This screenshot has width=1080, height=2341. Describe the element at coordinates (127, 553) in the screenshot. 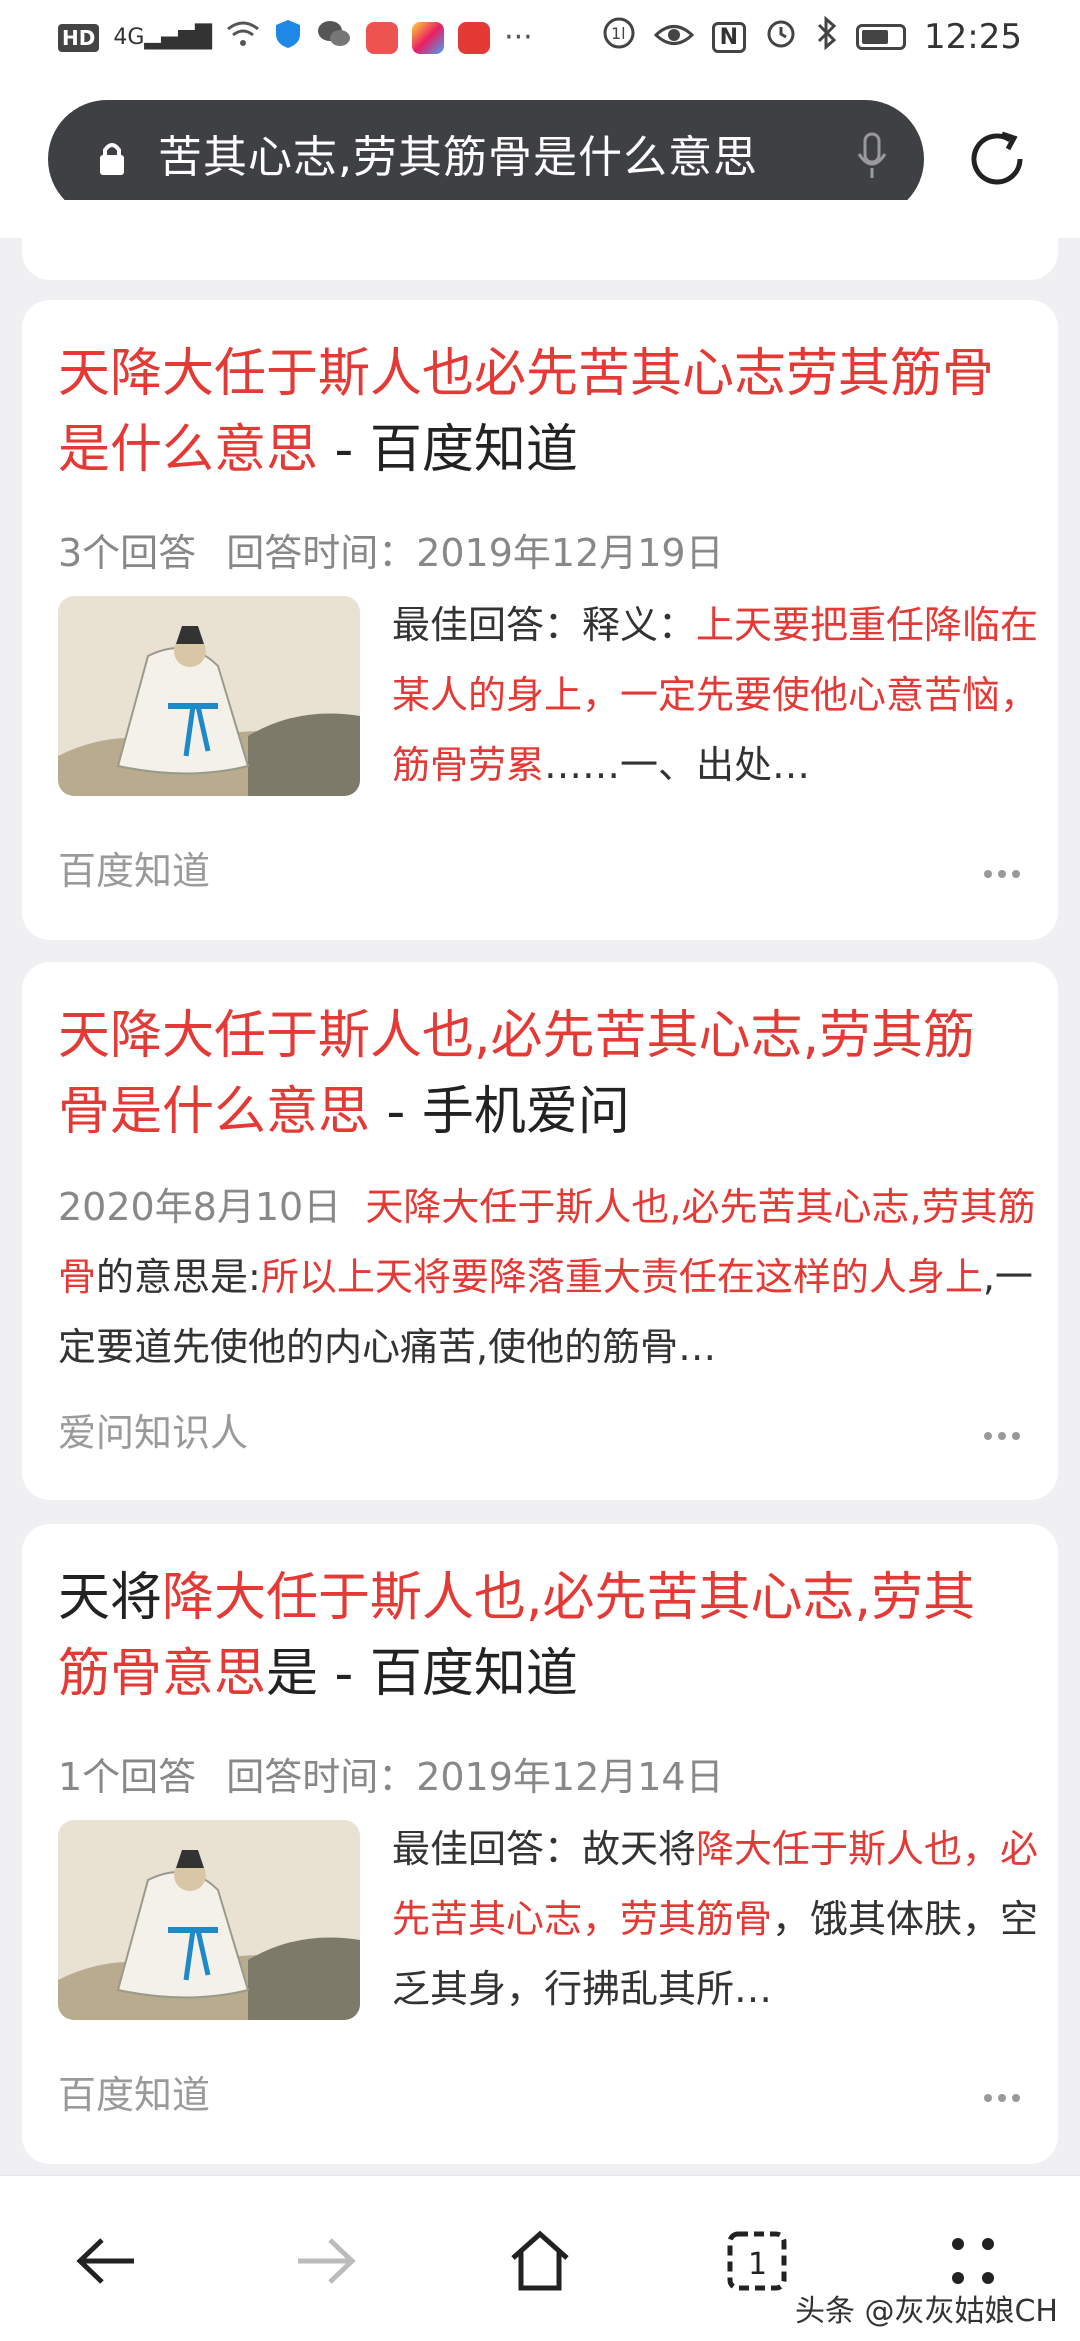

I see `answer-count: 3个回答` at that location.